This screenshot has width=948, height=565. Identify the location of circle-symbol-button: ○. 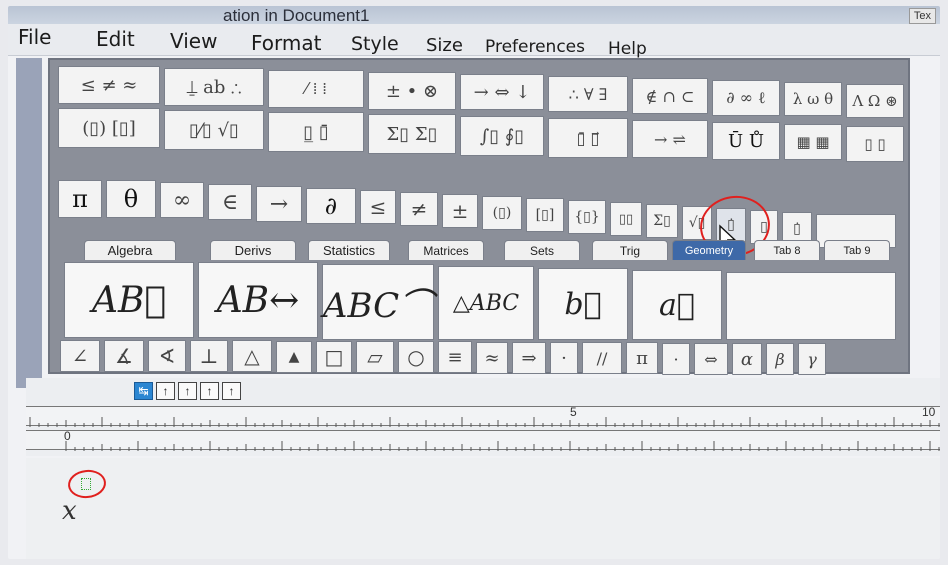
(416, 357).